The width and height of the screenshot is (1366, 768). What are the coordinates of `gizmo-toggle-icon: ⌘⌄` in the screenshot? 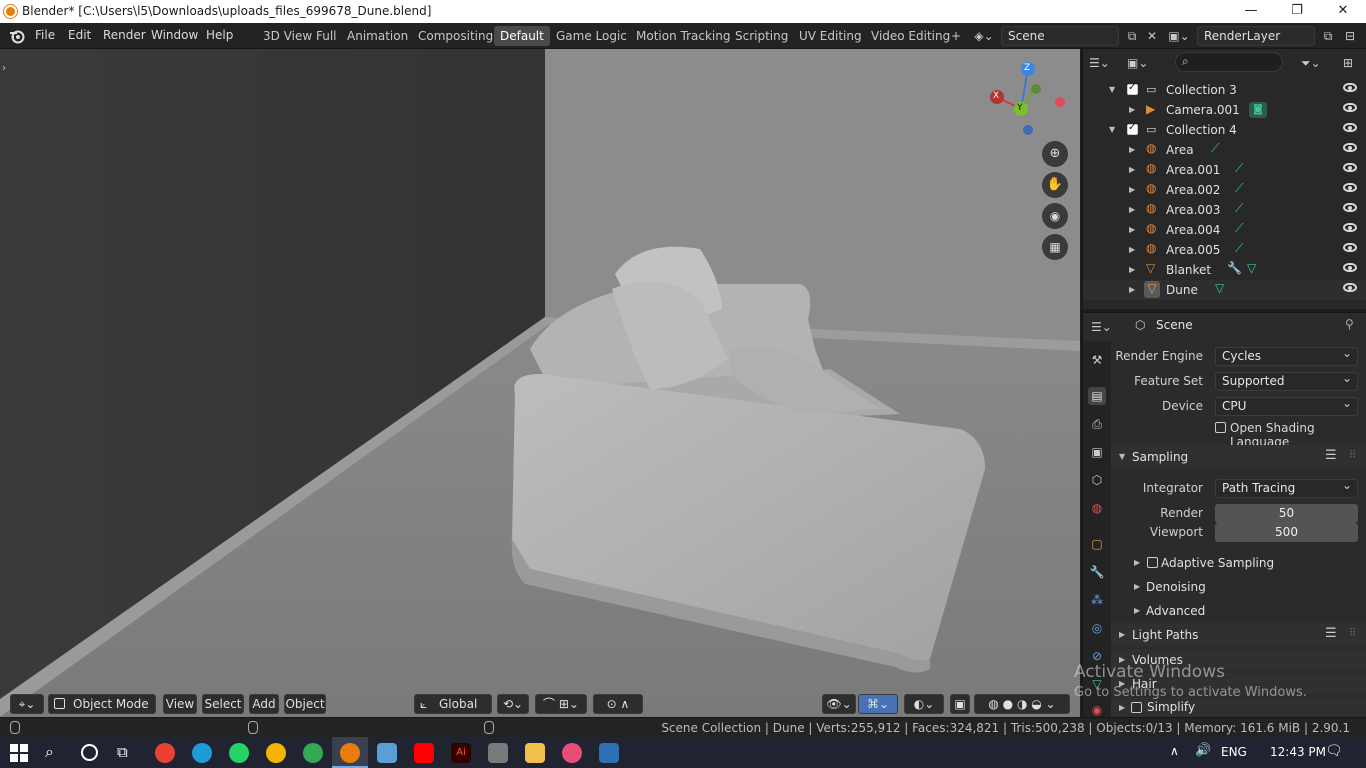 It's located at (878, 704).